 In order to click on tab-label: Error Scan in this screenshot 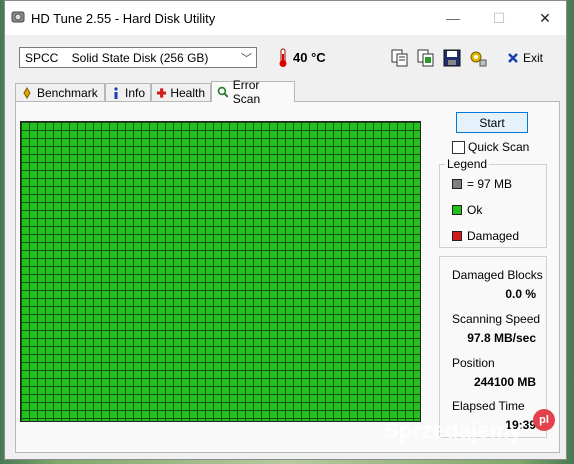, I will do `click(246, 92)`.